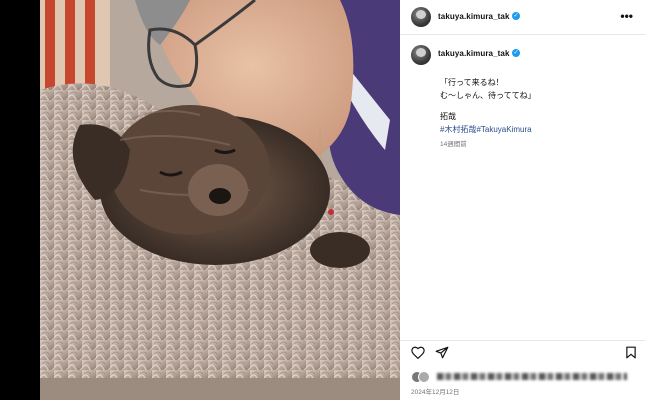 This screenshot has width=645, height=400. Describe the element at coordinates (472, 82) in the screenshot. I see `caption-line-1: 「行って来るね！` at that location.